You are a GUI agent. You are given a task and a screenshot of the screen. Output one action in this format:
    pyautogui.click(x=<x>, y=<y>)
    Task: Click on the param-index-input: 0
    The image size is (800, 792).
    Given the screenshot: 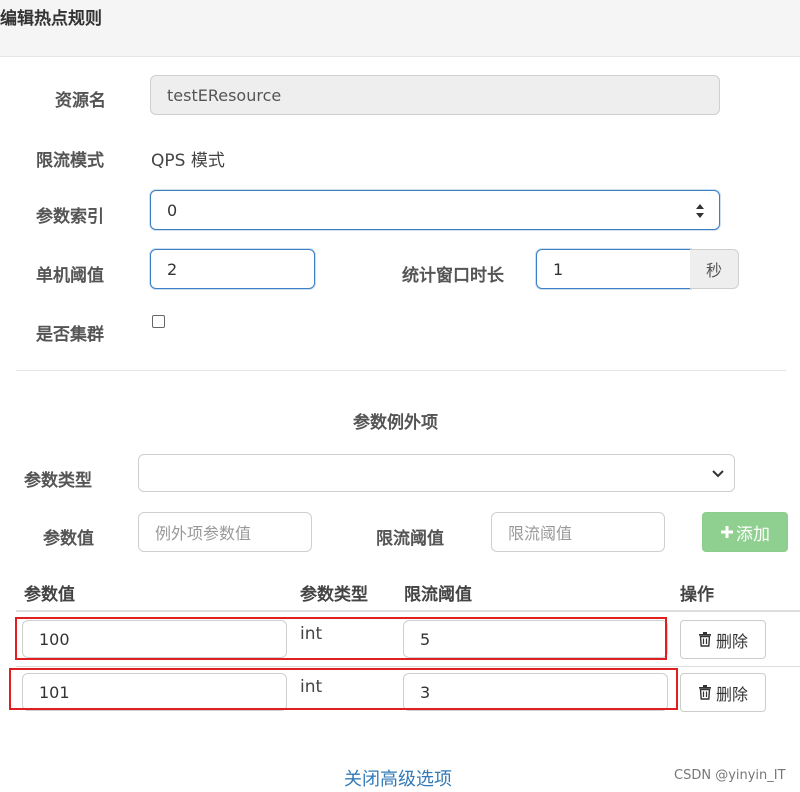 What is the action you would take?
    pyautogui.click(x=435, y=210)
    